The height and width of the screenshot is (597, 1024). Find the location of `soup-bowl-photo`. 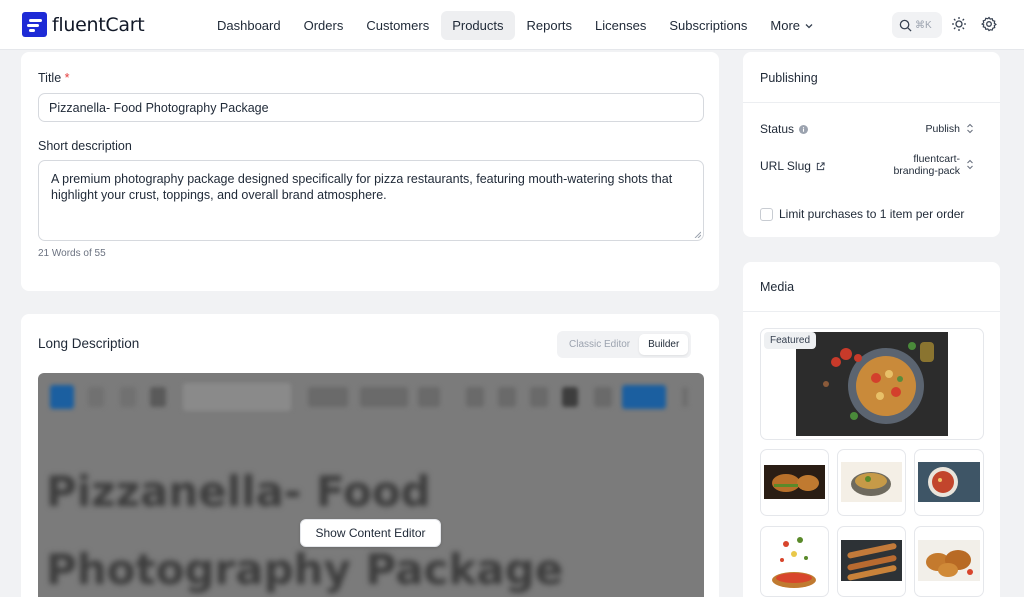

soup-bowl-photo is located at coordinates (949, 482).